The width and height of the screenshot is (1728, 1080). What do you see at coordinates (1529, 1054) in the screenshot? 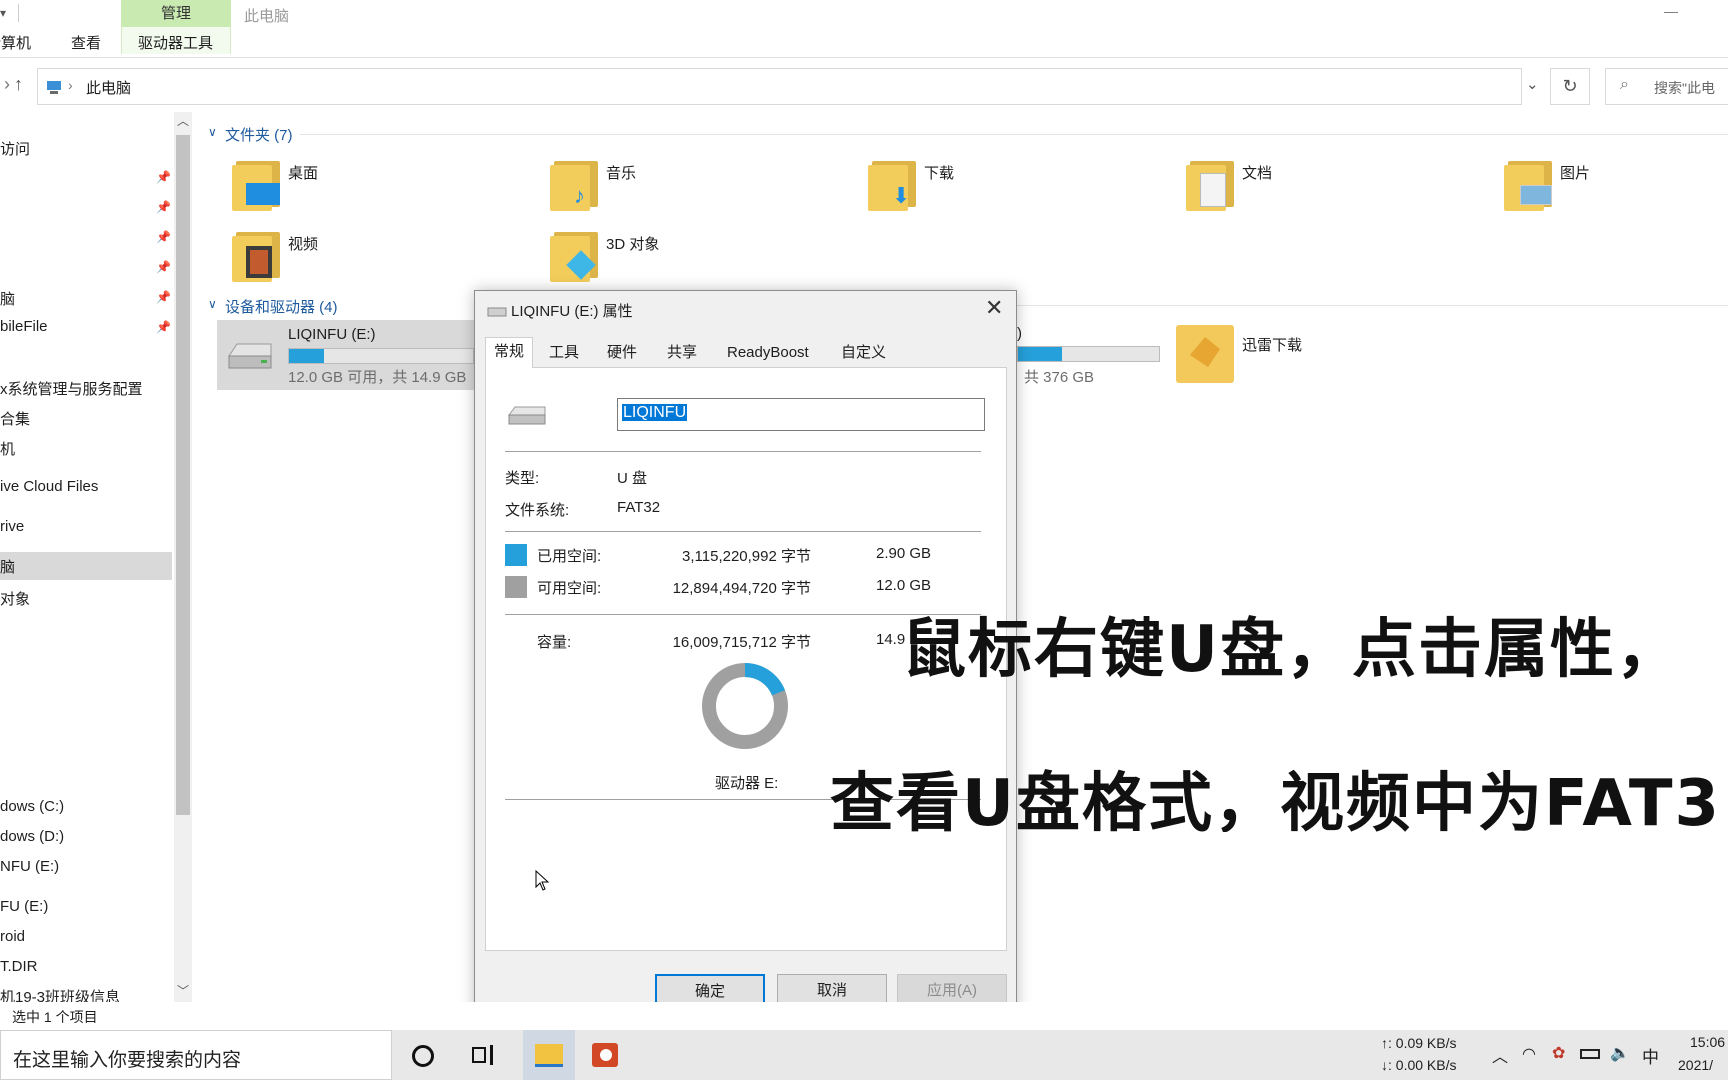
I see `wifi-icon: ◠` at bounding box center [1529, 1054].